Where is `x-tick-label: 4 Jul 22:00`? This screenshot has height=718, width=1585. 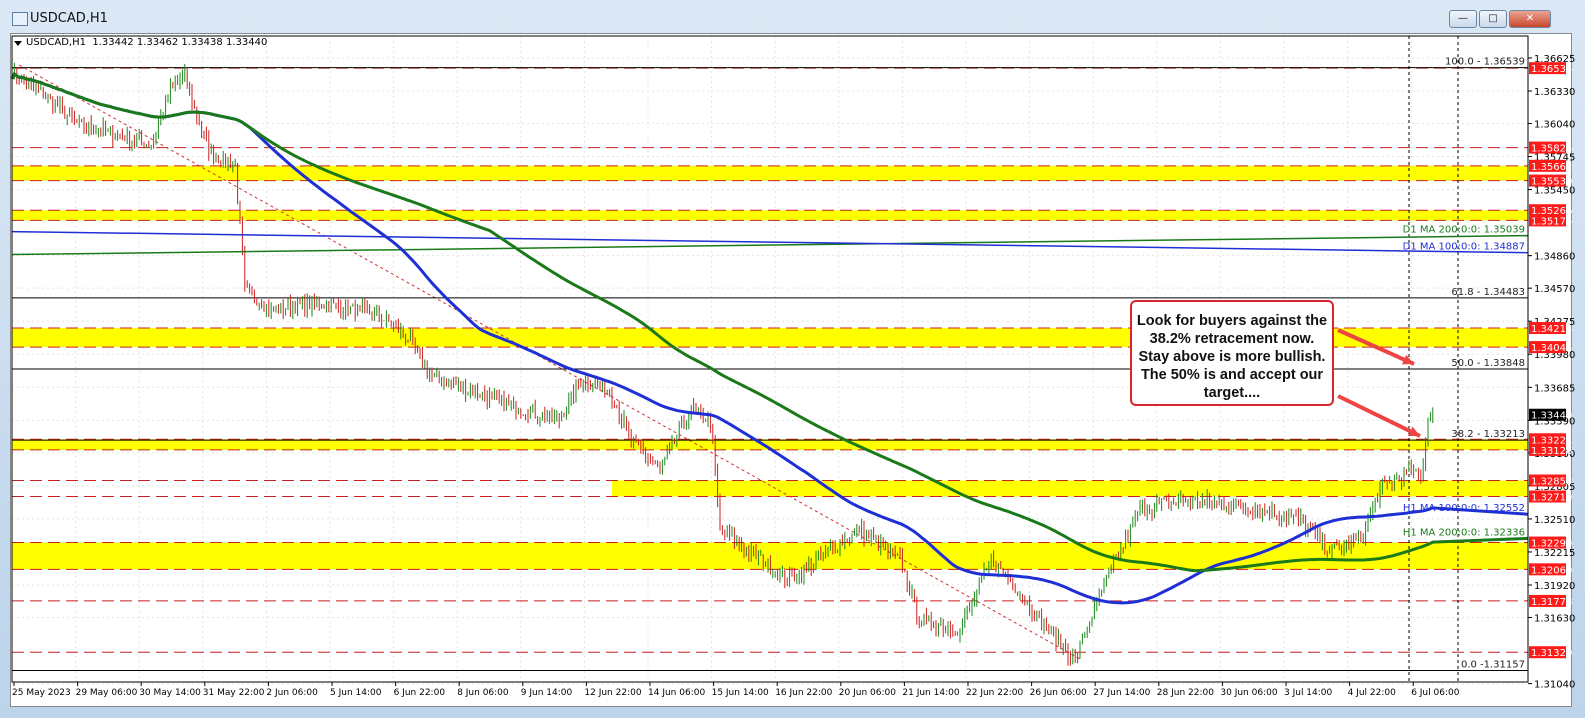 x-tick-label: 4 Jul 22:00 is located at coordinates (1372, 693).